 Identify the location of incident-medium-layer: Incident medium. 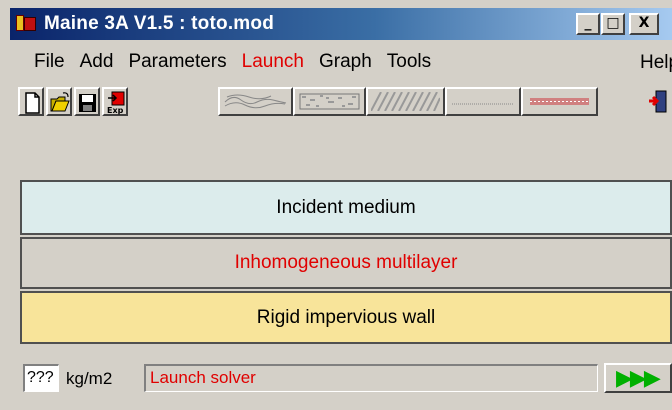
(346, 207).